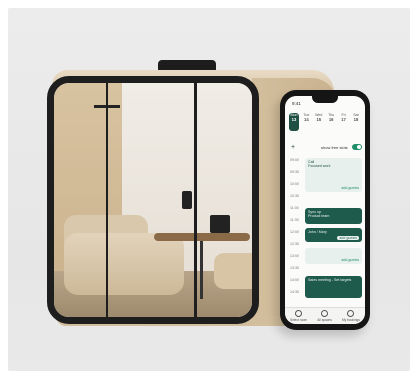  Describe the element at coordinates (319, 216) in the screenshot. I see `slot-subtitle: Product team` at that location.